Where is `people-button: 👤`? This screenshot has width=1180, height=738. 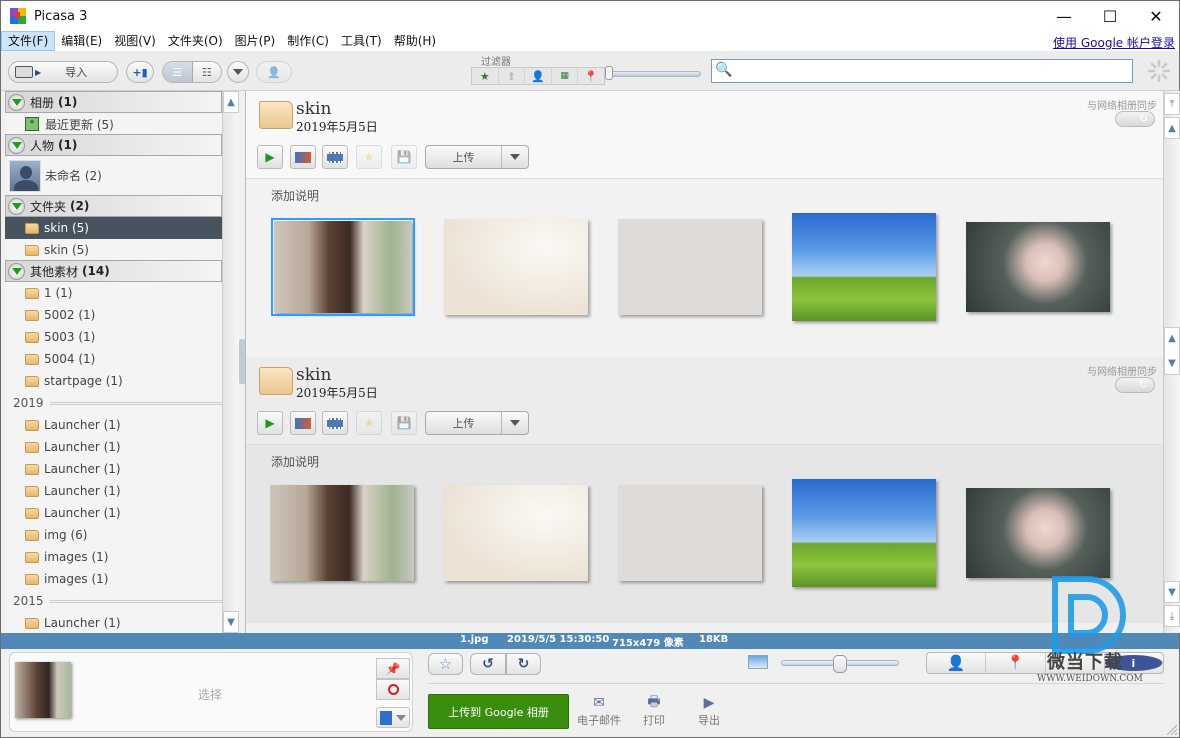
people-button: 👤 is located at coordinates (274, 72).